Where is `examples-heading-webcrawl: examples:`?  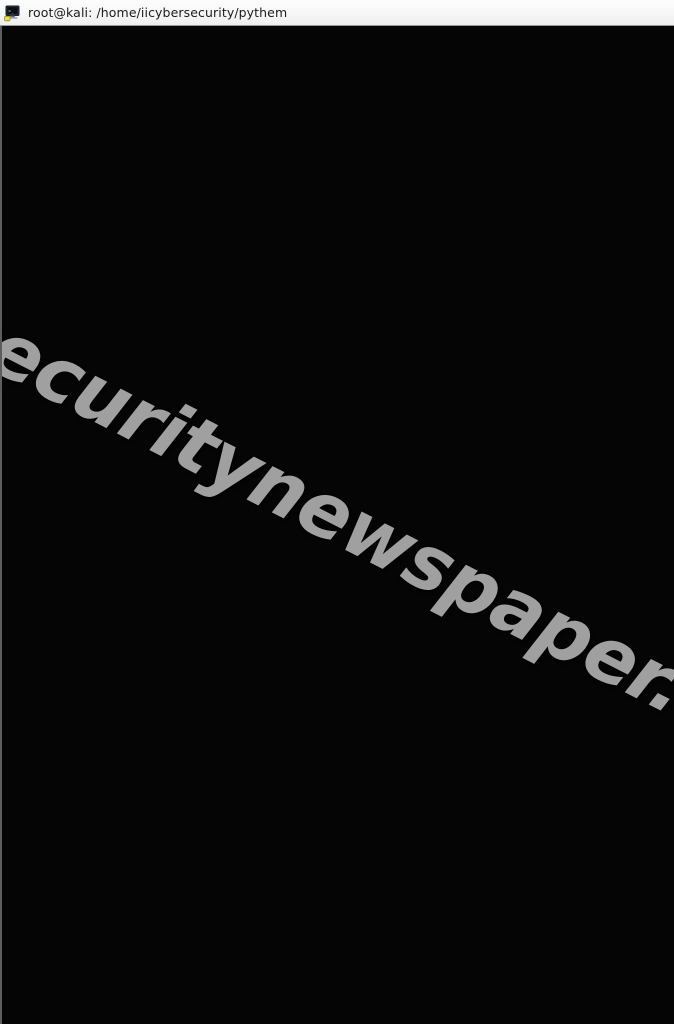
examples-heading-webcrawl: examples: is located at coordinates (338, 905).